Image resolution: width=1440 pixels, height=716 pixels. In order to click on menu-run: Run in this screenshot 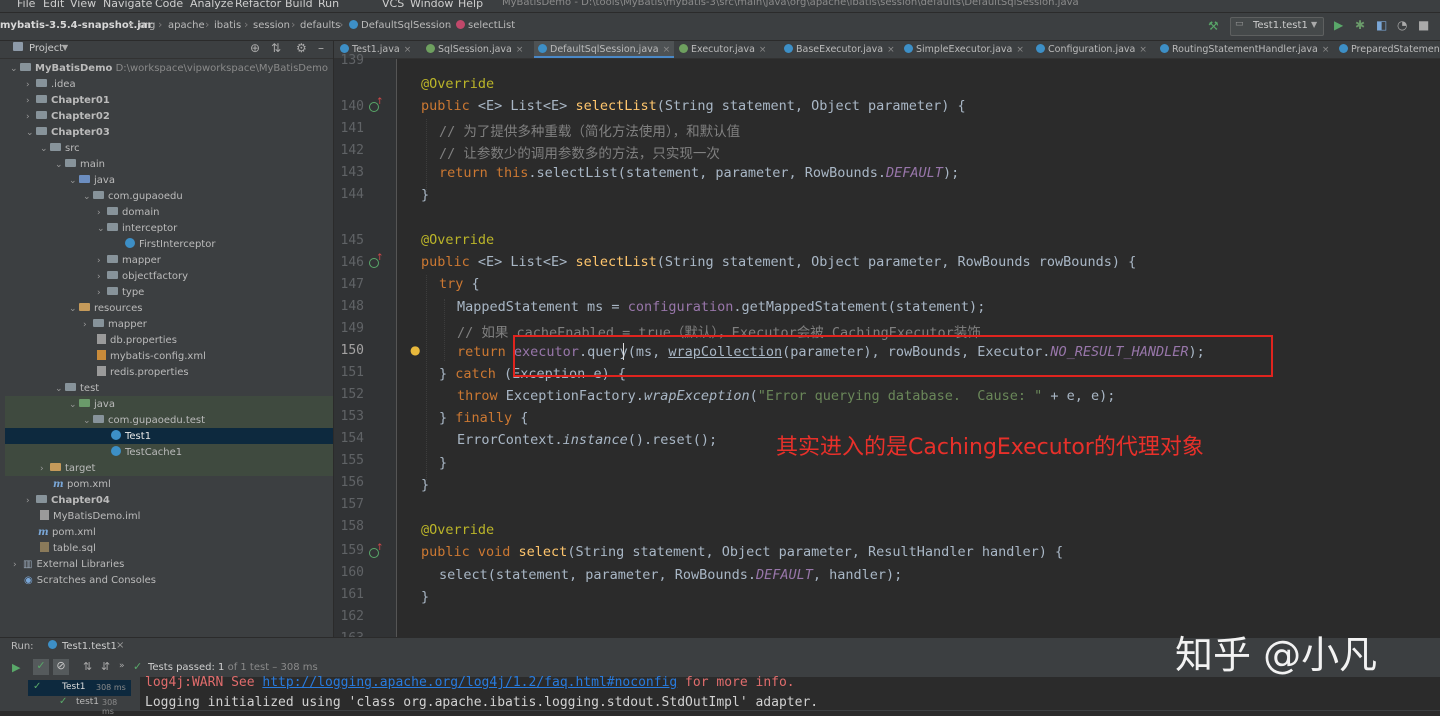, I will do `click(328, 5)`.